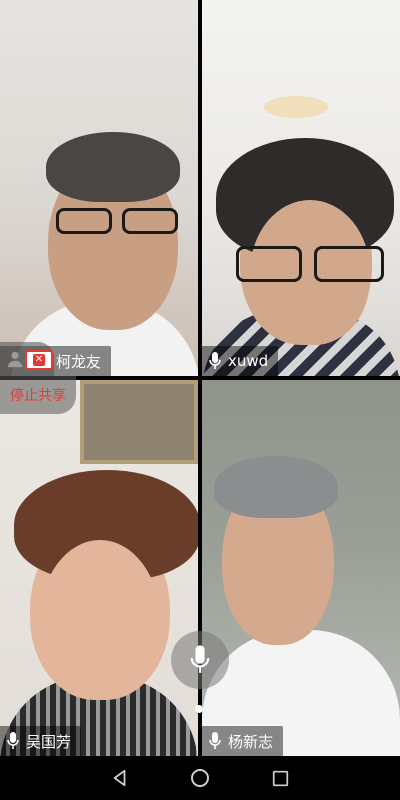  I want to click on stop-share-button: 停止共享, so click(38, 395).